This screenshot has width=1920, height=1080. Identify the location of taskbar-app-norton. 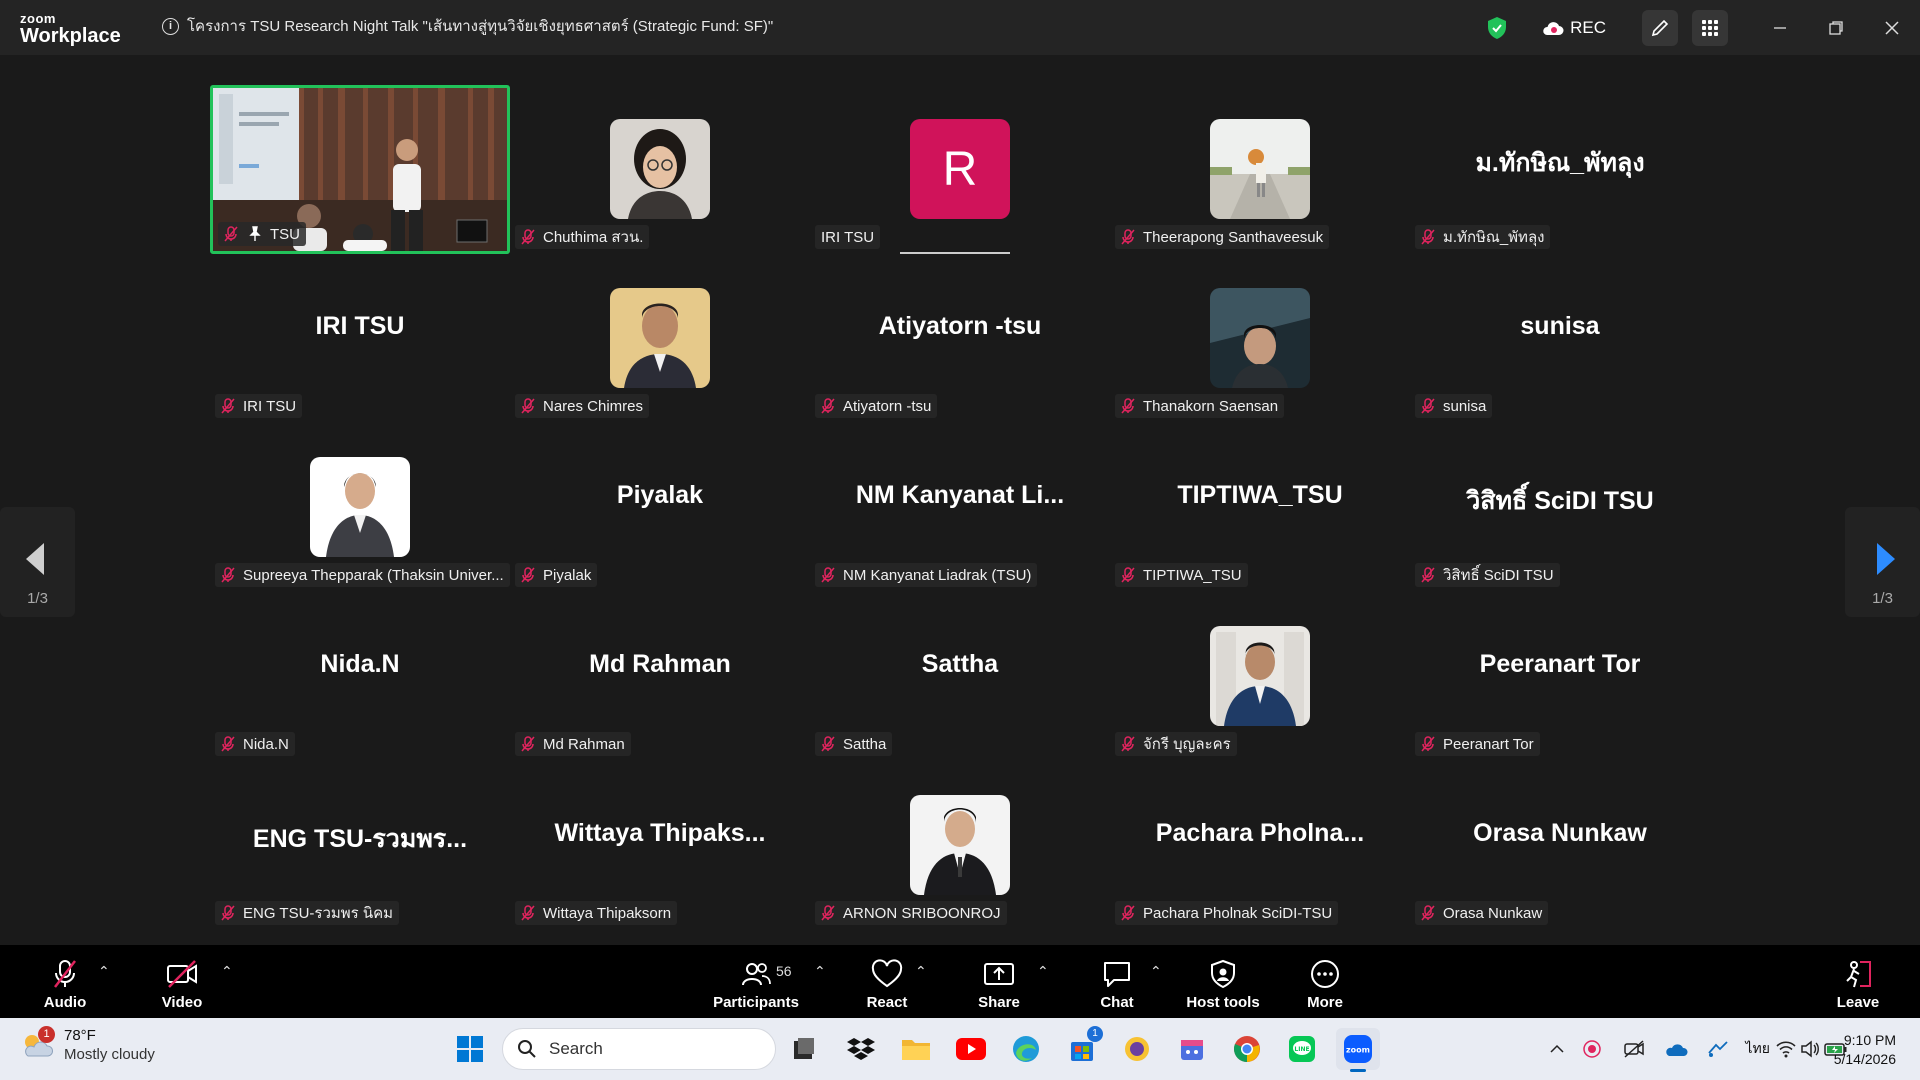
(1137, 1049).